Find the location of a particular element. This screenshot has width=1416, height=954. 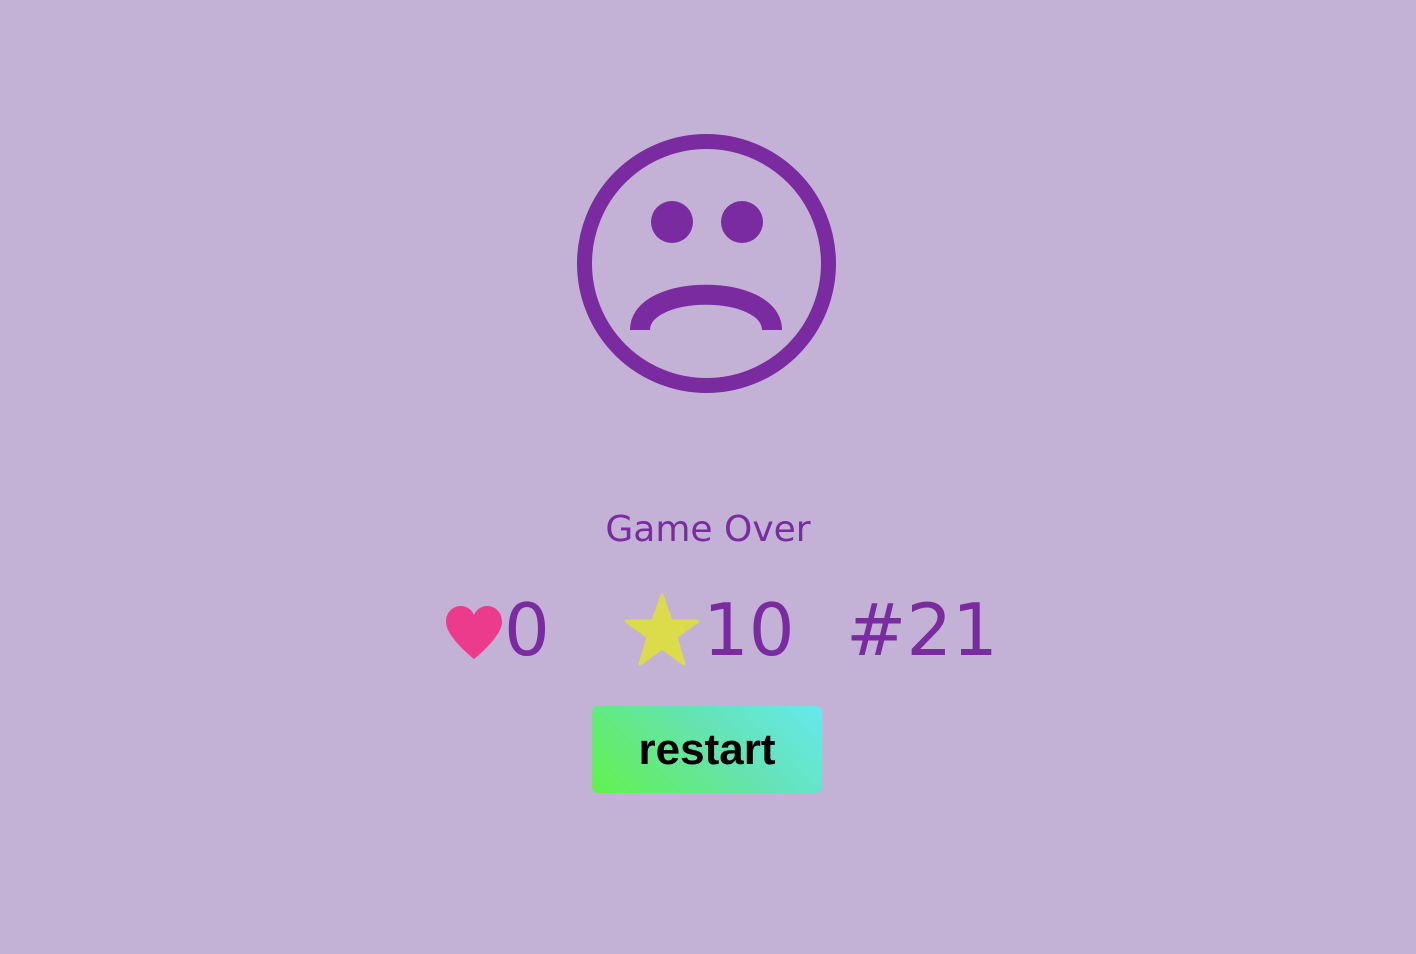

game-over-title: Game Over is located at coordinates (708, 529).